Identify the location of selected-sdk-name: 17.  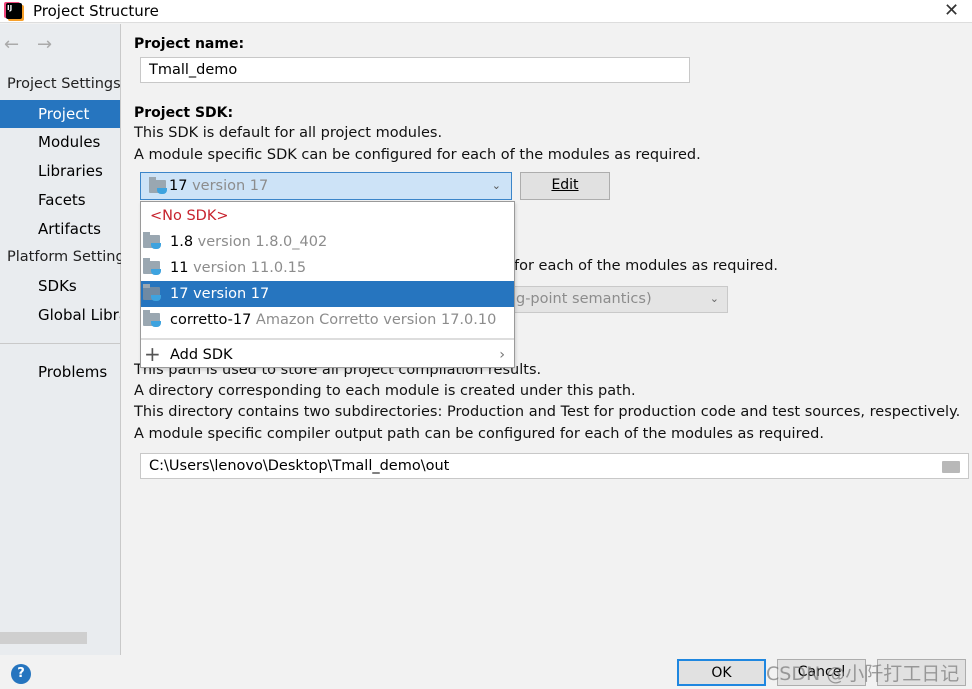
(178, 186).